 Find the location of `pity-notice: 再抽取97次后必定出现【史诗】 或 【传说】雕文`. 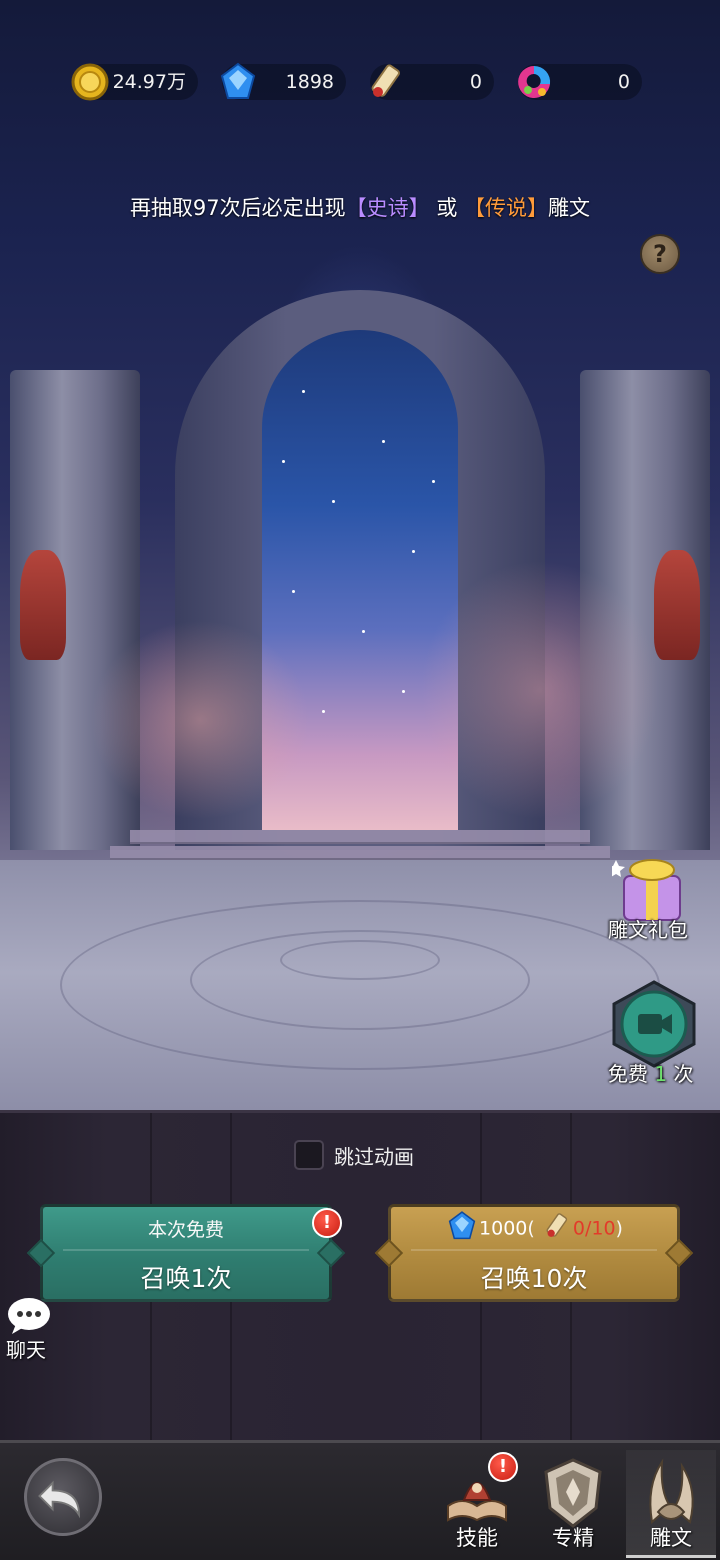

pity-notice: 再抽取97次后必定出现【史诗】 或 【传说】雕文 is located at coordinates (360, 208).